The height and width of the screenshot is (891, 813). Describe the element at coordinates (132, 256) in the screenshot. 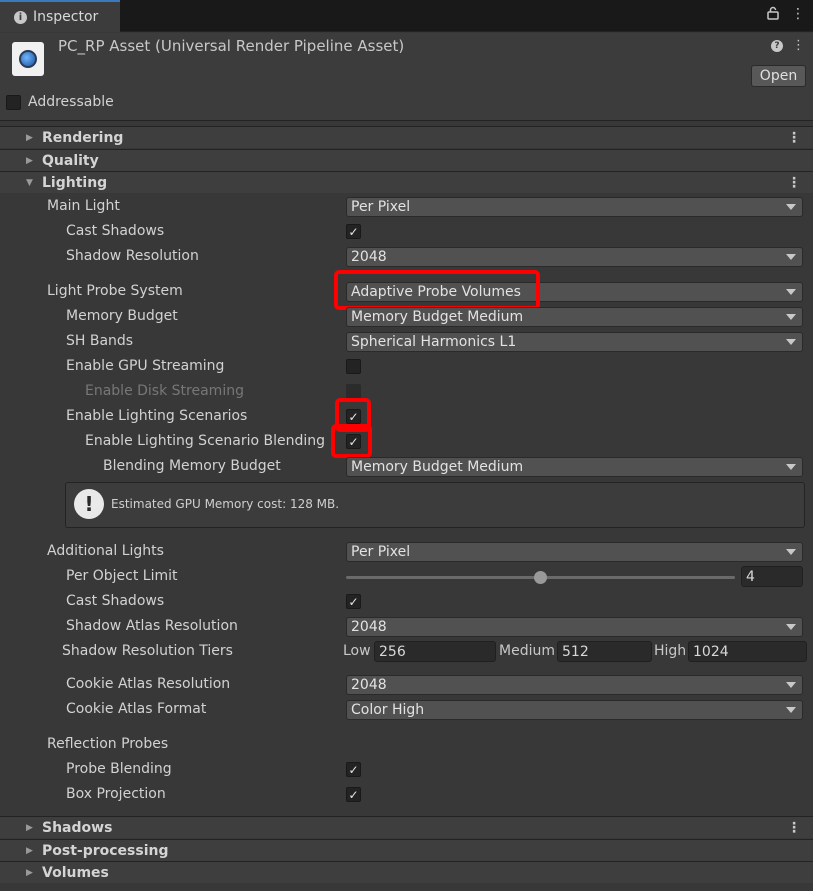

I see `shadow-resolution-label: Shadow Resolution` at that location.